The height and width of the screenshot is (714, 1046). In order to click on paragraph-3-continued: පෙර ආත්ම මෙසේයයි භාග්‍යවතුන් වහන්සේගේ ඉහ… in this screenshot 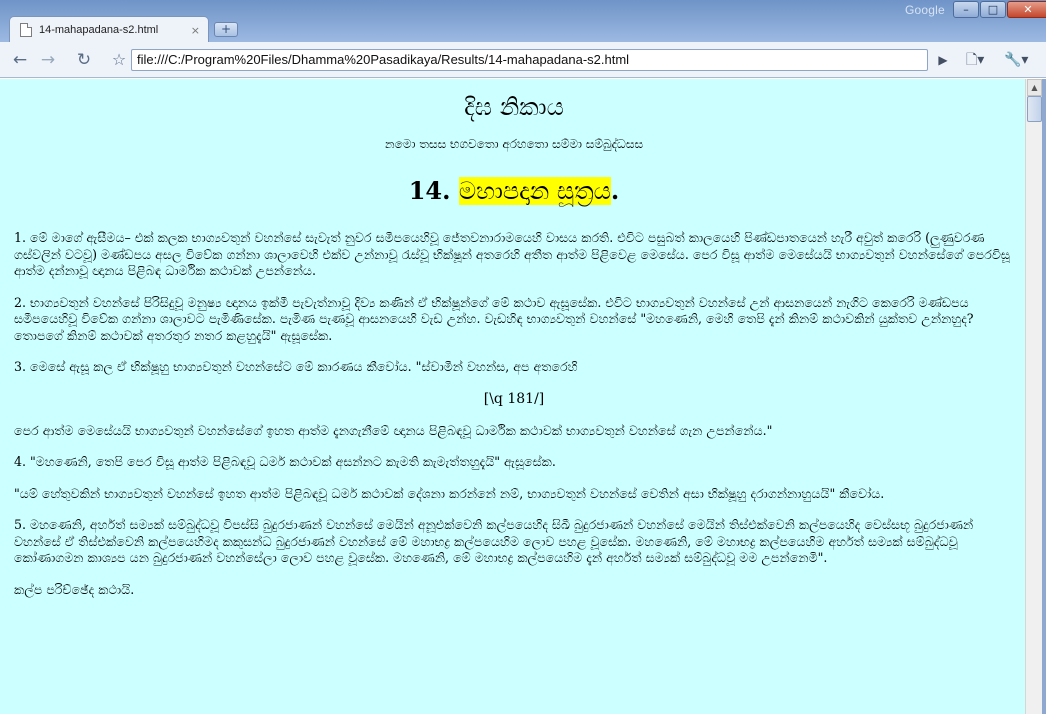, I will do `click(393, 430)`.